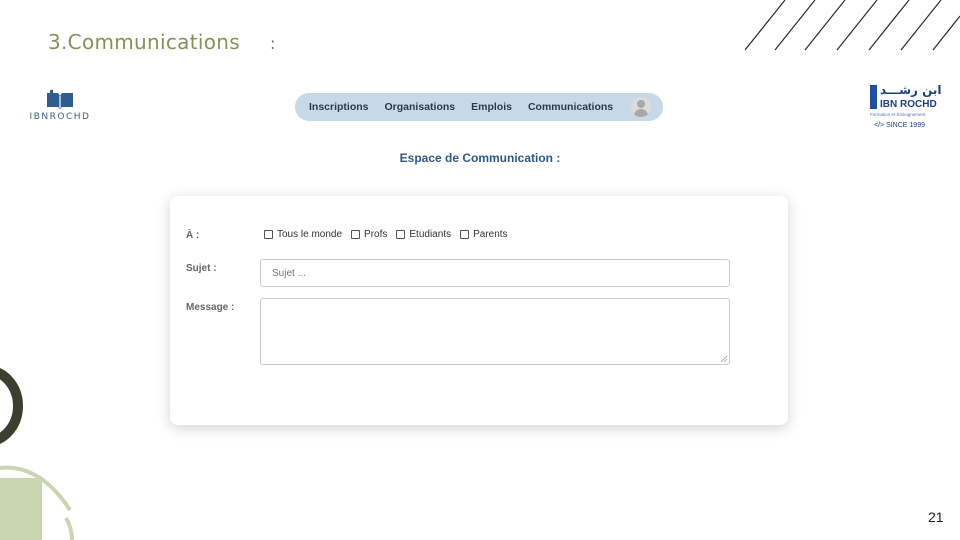 Image resolution: width=960 pixels, height=540 pixels. What do you see at coordinates (570, 107) in the screenshot?
I see `nav-item-communications: Communications` at bounding box center [570, 107].